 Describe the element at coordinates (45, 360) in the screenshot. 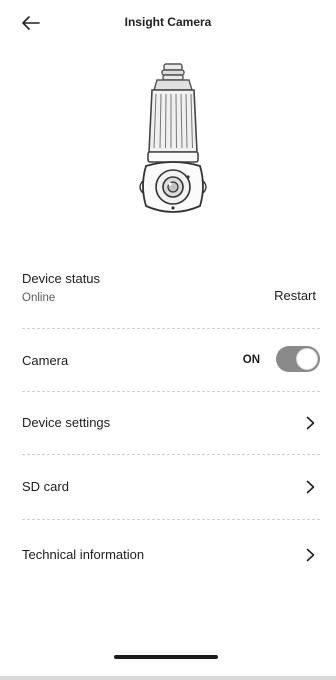

I see `camera-label: Camera` at that location.